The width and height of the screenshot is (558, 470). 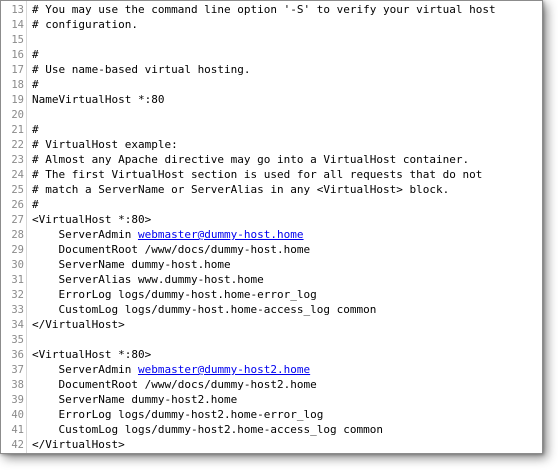 What do you see at coordinates (17, 190) in the screenshot?
I see `line-number: 25` at bounding box center [17, 190].